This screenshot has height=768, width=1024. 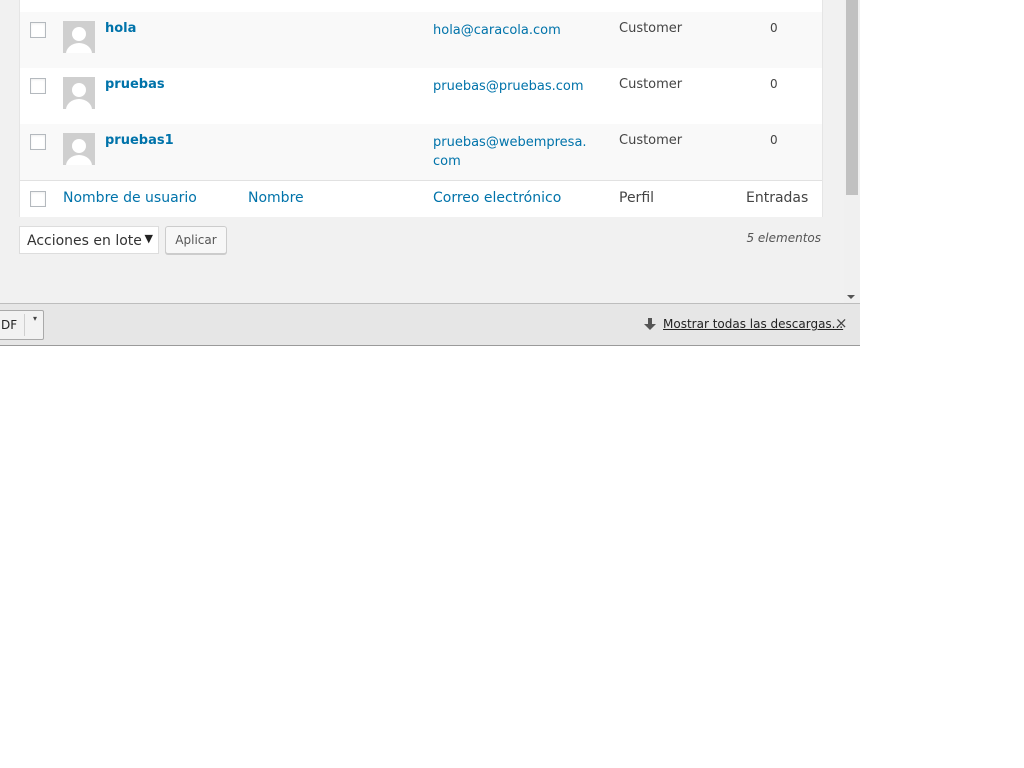 What do you see at coordinates (421, 6) in the screenshot?
I see `previous-row-remnant` at bounding box center [421, 6].